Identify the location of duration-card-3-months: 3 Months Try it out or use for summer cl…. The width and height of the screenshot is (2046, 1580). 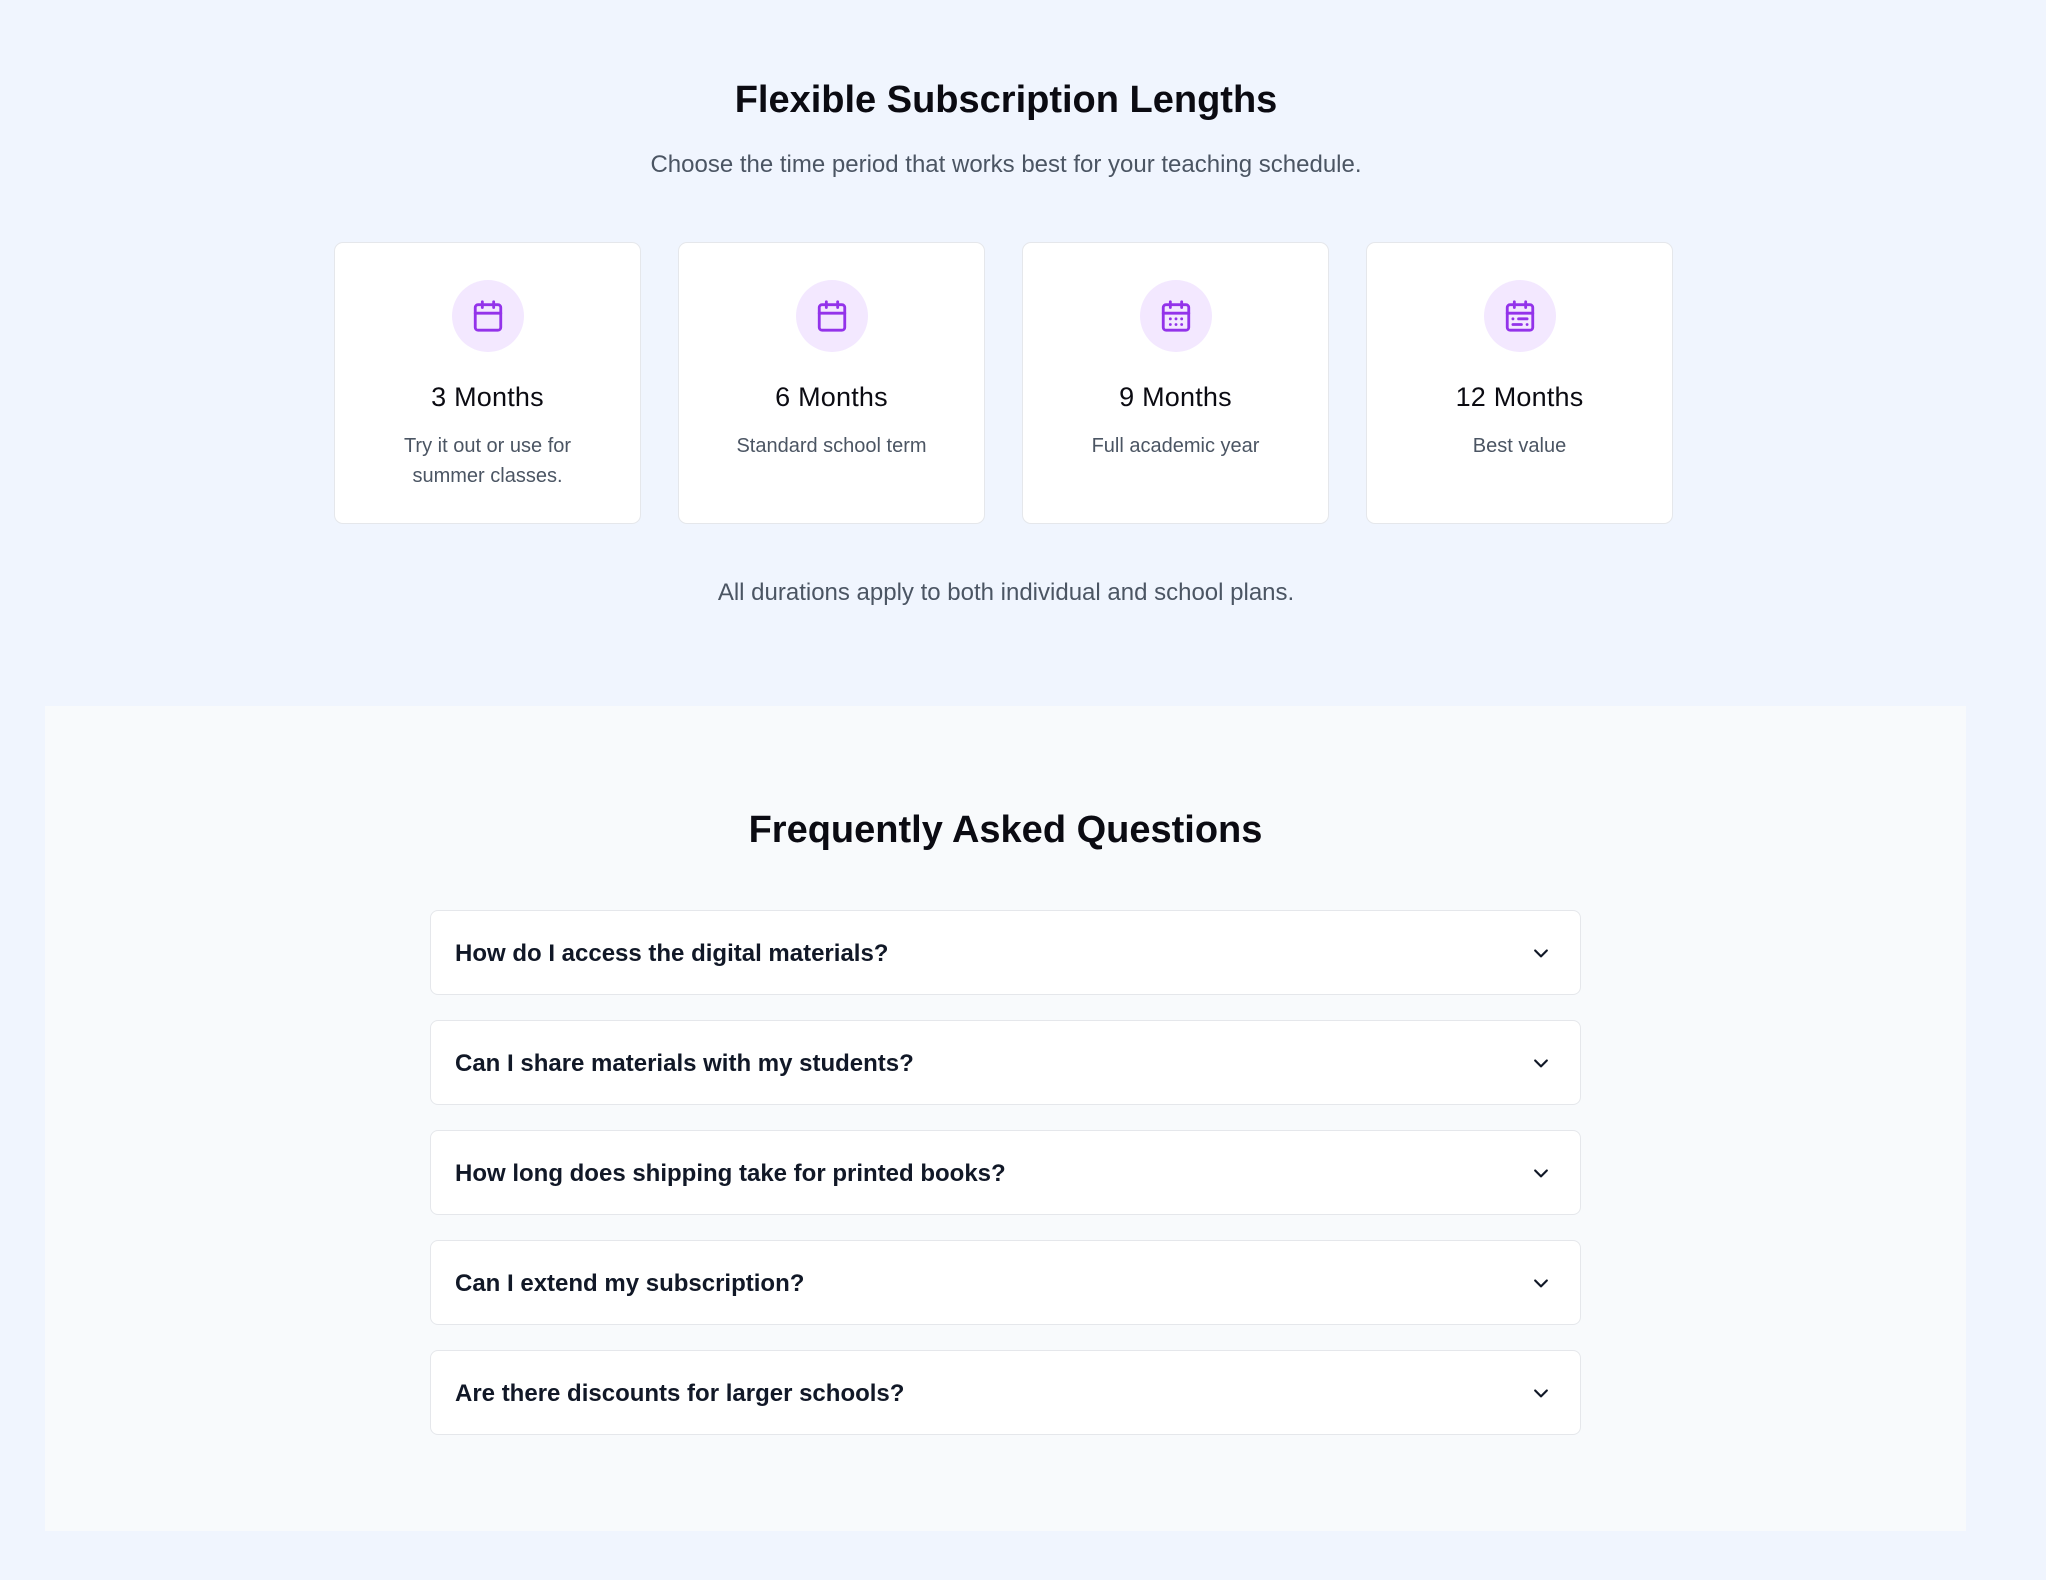
(487, 383).